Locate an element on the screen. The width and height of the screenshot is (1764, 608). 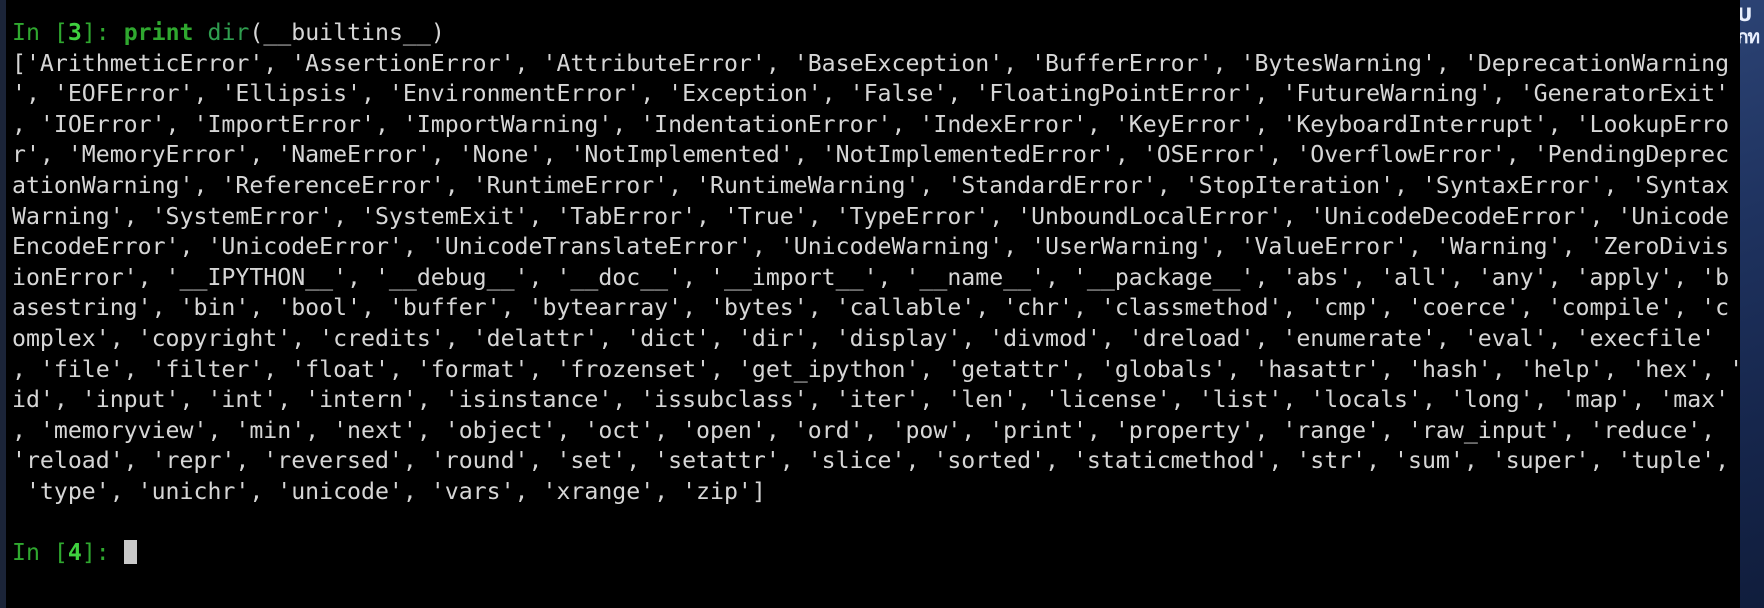
next-prompt-number: 4 is located at coordinates (74, 553).